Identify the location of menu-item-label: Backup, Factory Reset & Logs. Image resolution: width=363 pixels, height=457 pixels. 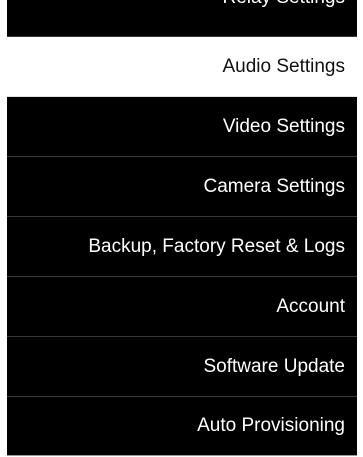
(216, 246).